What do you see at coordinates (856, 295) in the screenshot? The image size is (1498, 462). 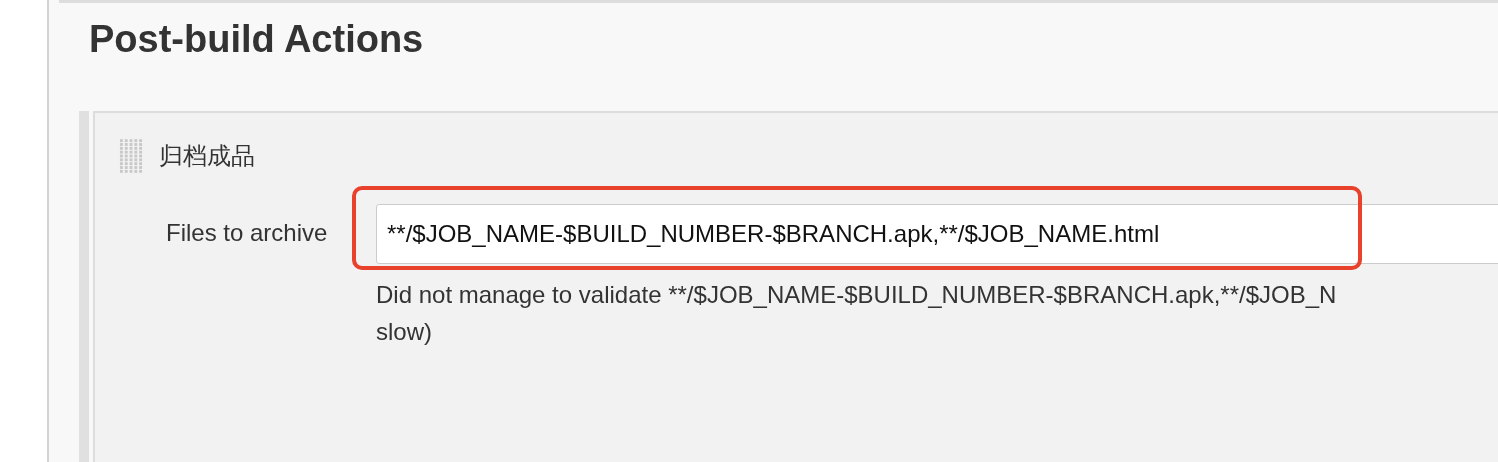 I see `validation-message: Did not manage to validate **/$JOB_NAME-$BUILD_NUMBER-$BRANCH.apk,**/$JOB_N` at bounding box center [856, 295].